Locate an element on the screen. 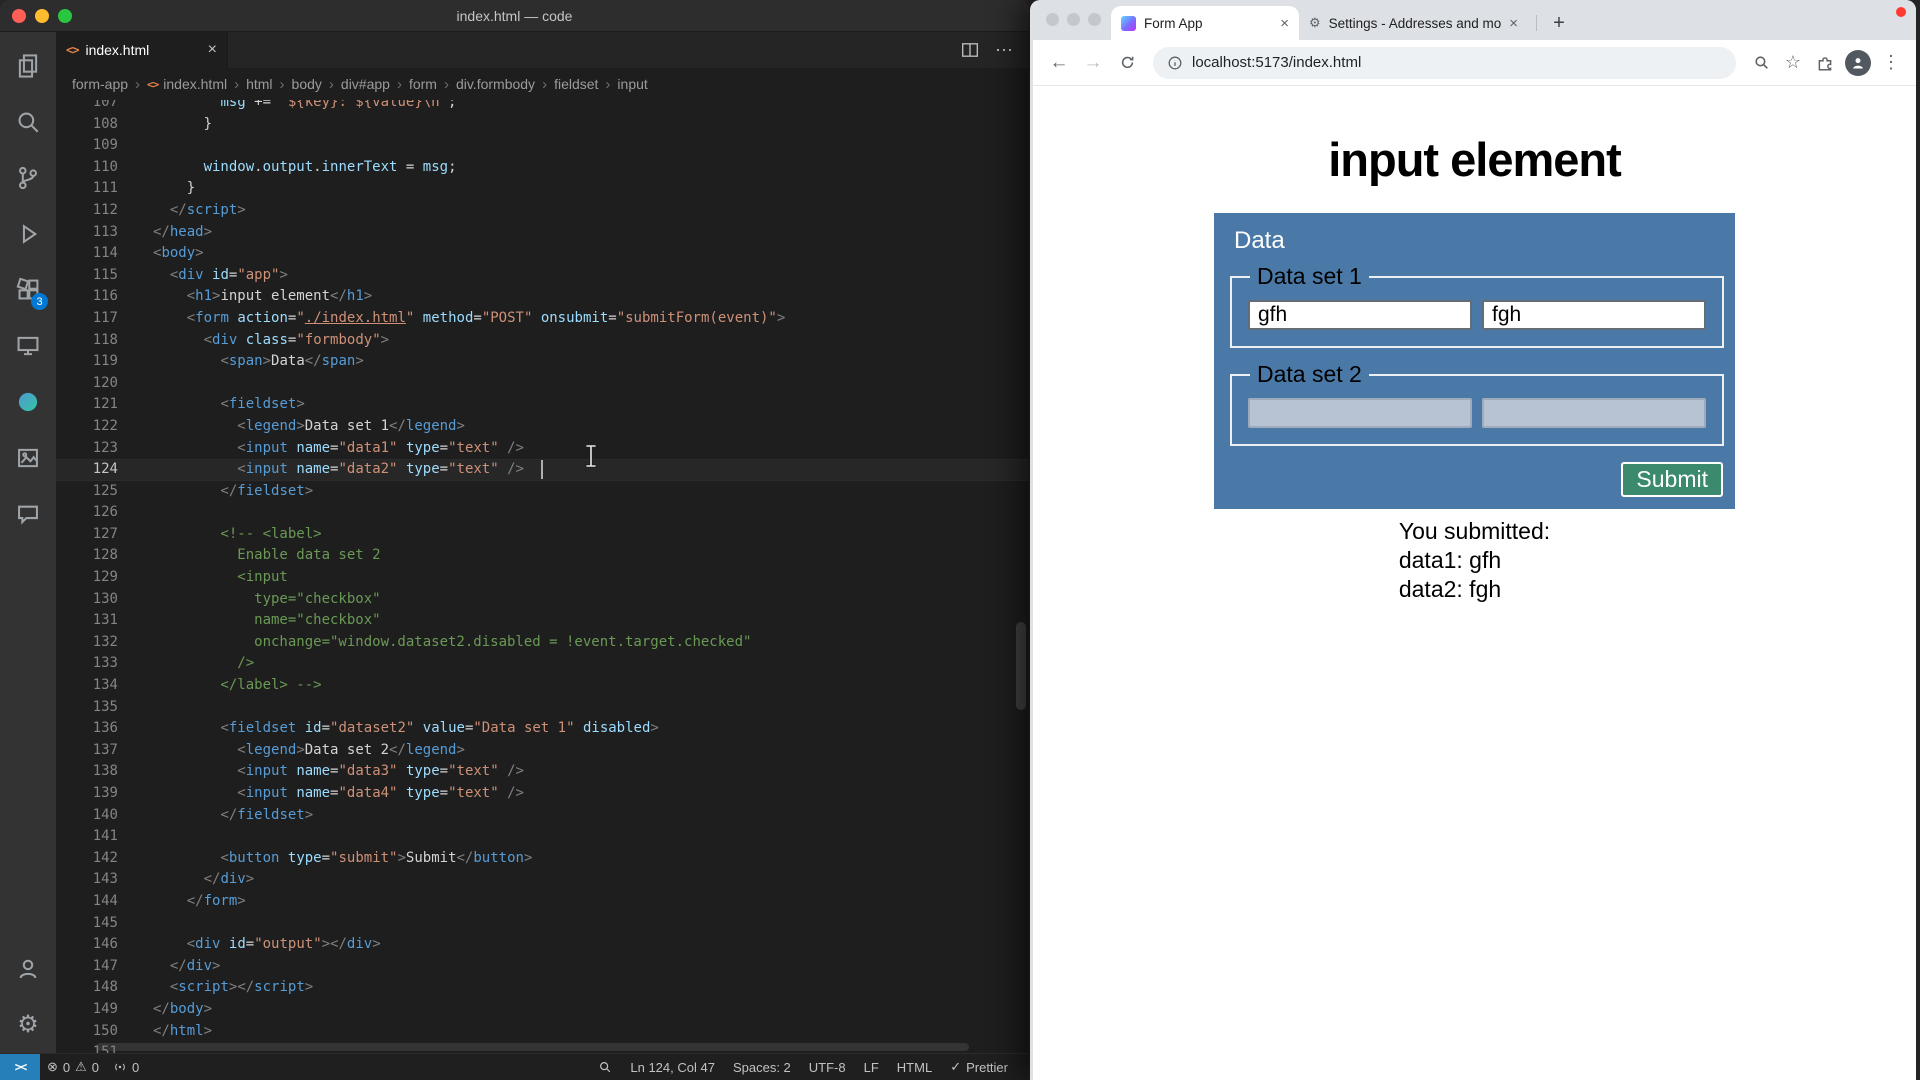 Image resolution: width=1920 pixels, height=1080 pixels. extensions-puzzle-icon is located at coordinates (1825, 63).